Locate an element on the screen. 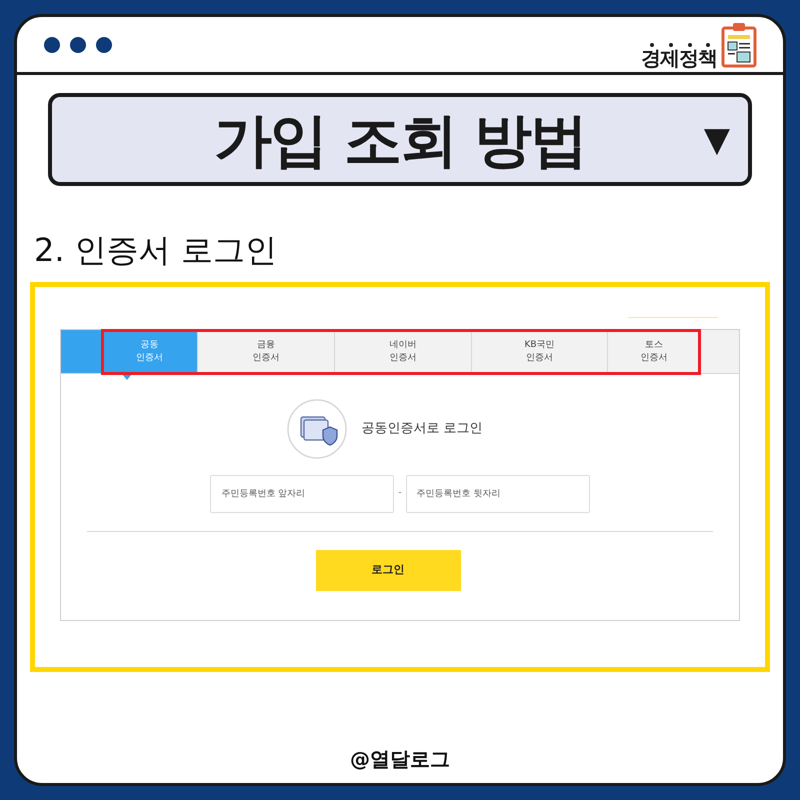 The image size is (800, 800). section-heading: 2. 인증서 로그인 is located at coordinates (155, 250).